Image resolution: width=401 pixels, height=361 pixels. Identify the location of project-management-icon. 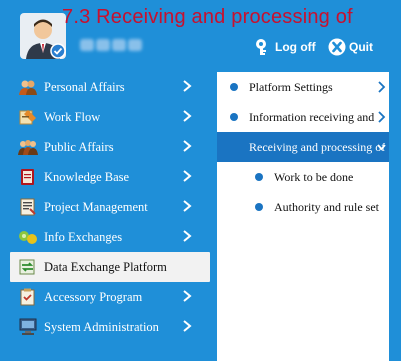
(28, 207).